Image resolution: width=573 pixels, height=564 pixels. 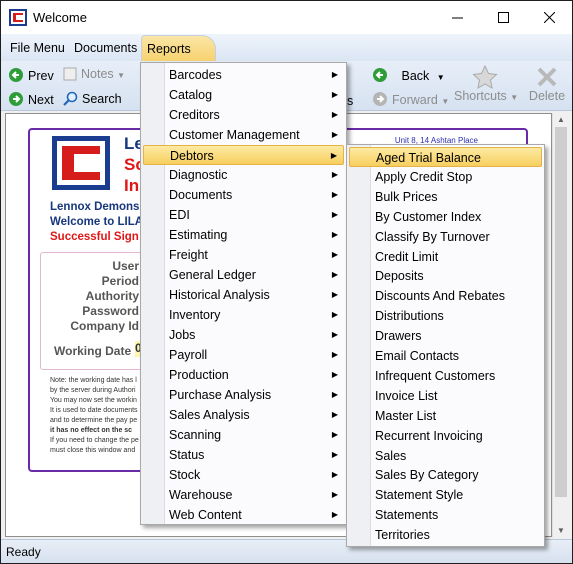 What do you see at coordinates (561, 119) in the screenshot?
I see `scroll-up-icon: ▲` at bounding box center [561, 119].